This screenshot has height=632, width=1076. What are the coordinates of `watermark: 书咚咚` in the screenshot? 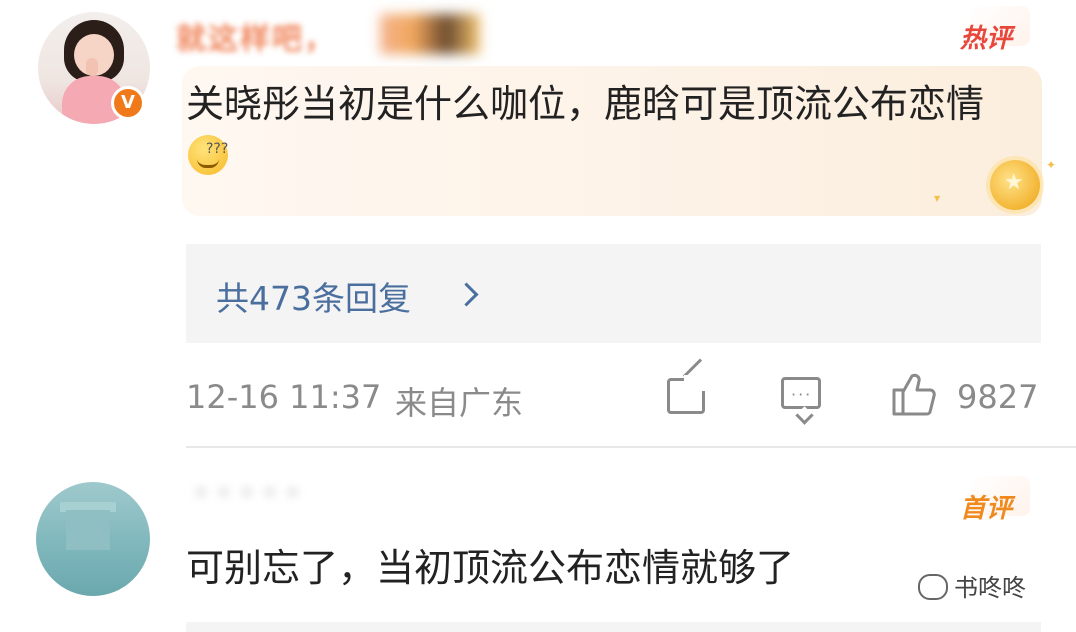 It's located at (972, 585).